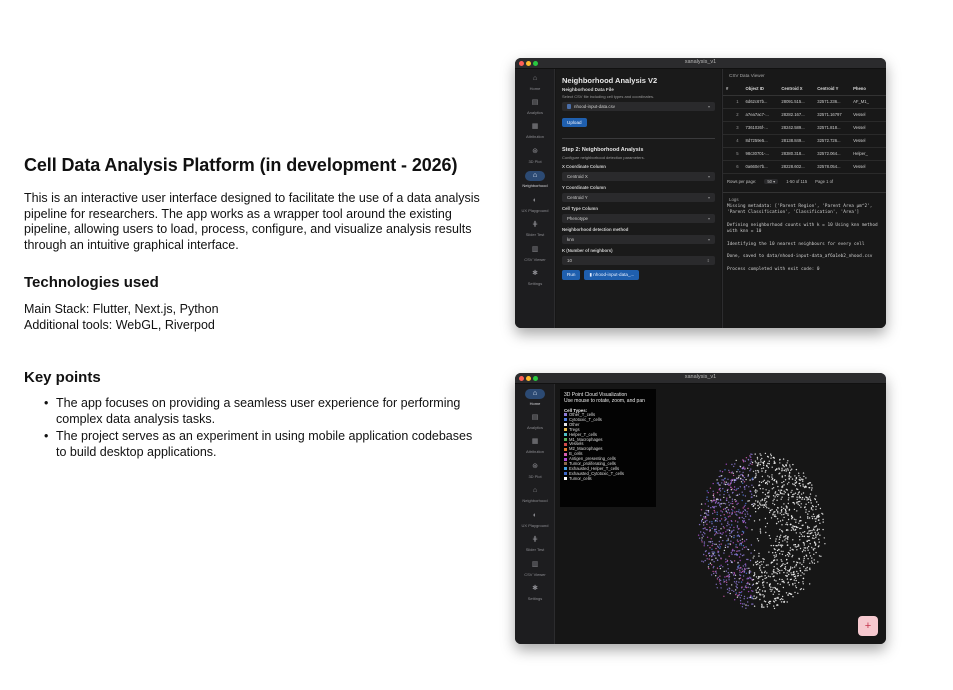 Image resolution: width=953 pixels, height=690 pixels. Describe the element at coordinates (733, 89) in the screenshot. I see `column-header: #` at that location.